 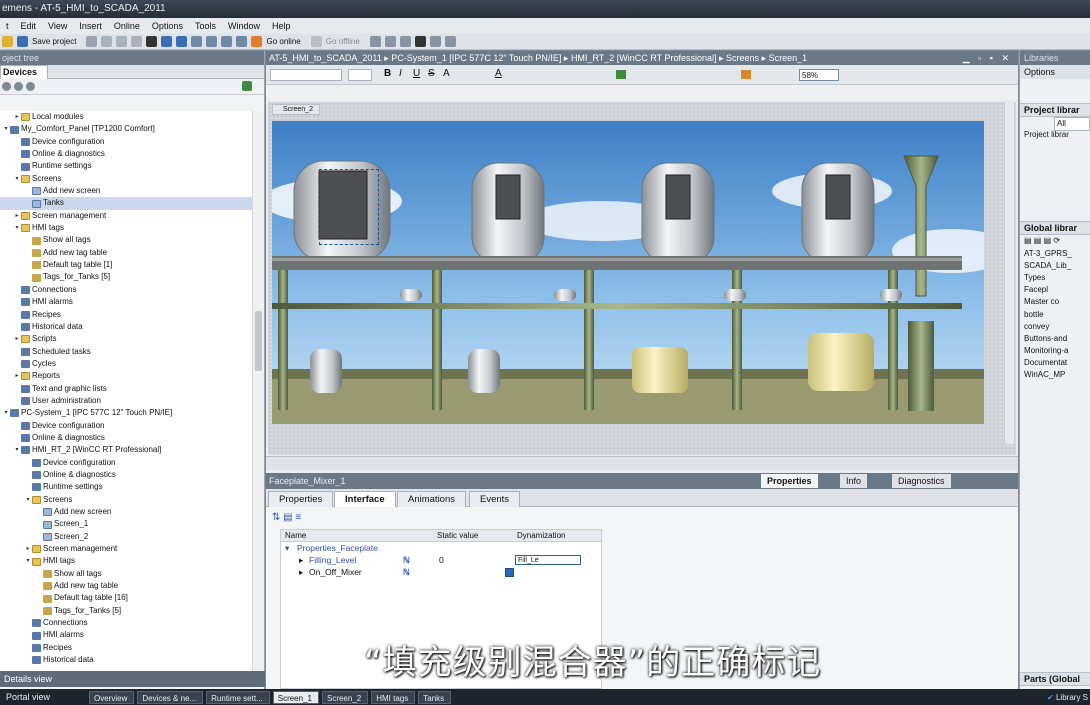 What do you see at coordinates (112, 697) in the screenshot?
I see `taskbar-tab: Overview` at bounding box center [112, 697].